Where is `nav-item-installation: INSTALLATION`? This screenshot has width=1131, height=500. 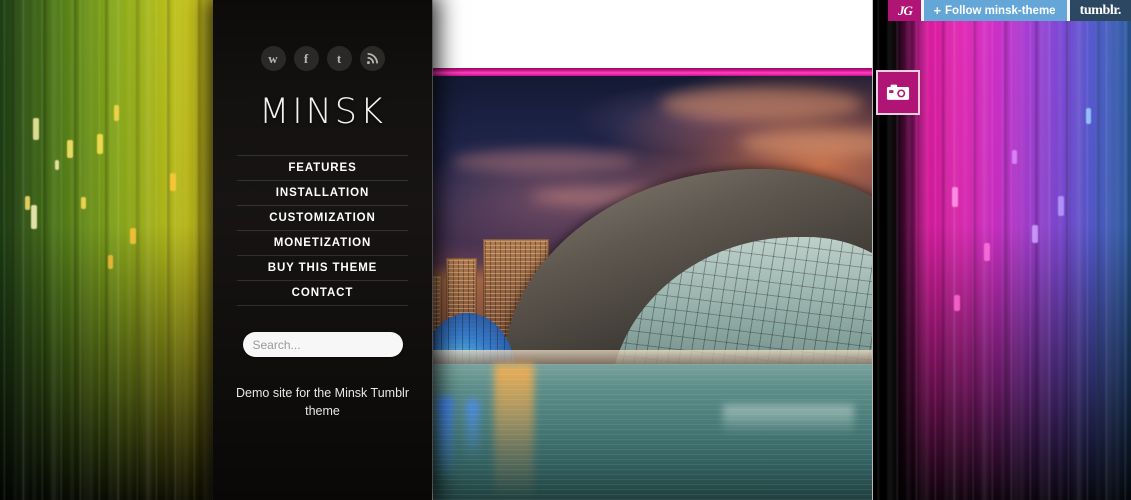
nav-item-installation: INSTALLATION is located at coordinates (322, 192).